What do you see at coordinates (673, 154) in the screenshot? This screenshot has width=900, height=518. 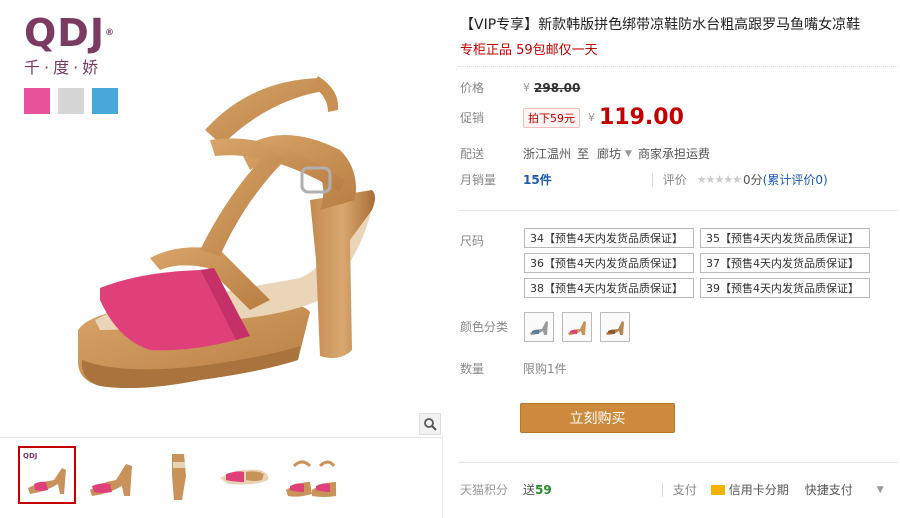 I see `shipping-fee: 商家承担运费` at bounding box center [673, 154].